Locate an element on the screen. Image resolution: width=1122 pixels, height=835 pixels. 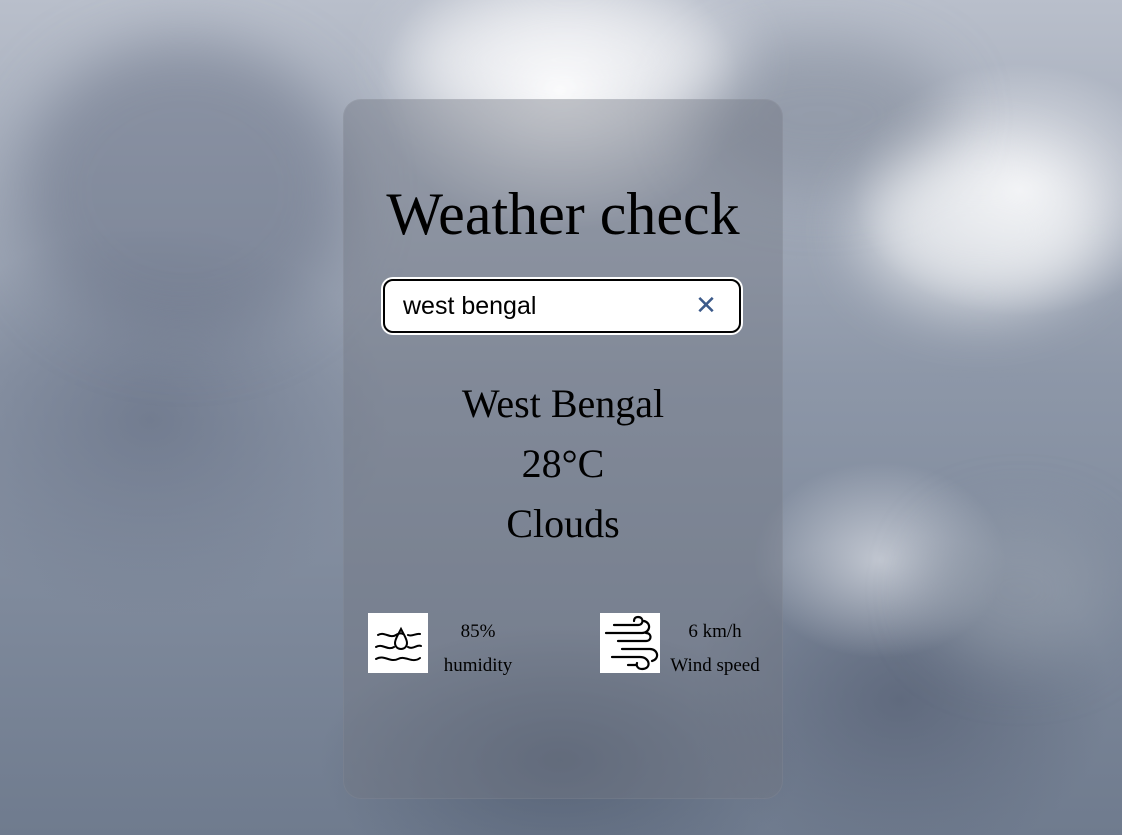
search-box: ✕ is located at coordinates (562, 306).